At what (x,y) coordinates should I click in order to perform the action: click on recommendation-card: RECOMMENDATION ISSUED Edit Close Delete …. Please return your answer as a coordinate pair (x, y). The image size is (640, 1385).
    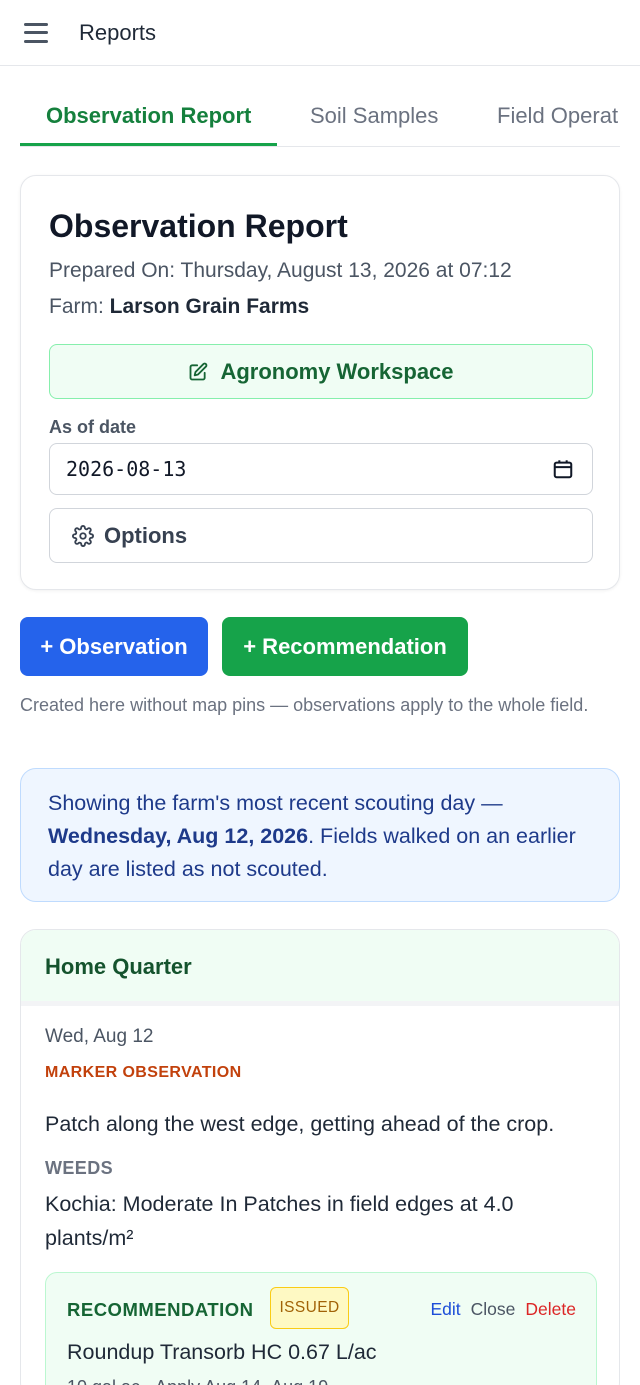
    Looking at the image, I should click on (321, 1328).